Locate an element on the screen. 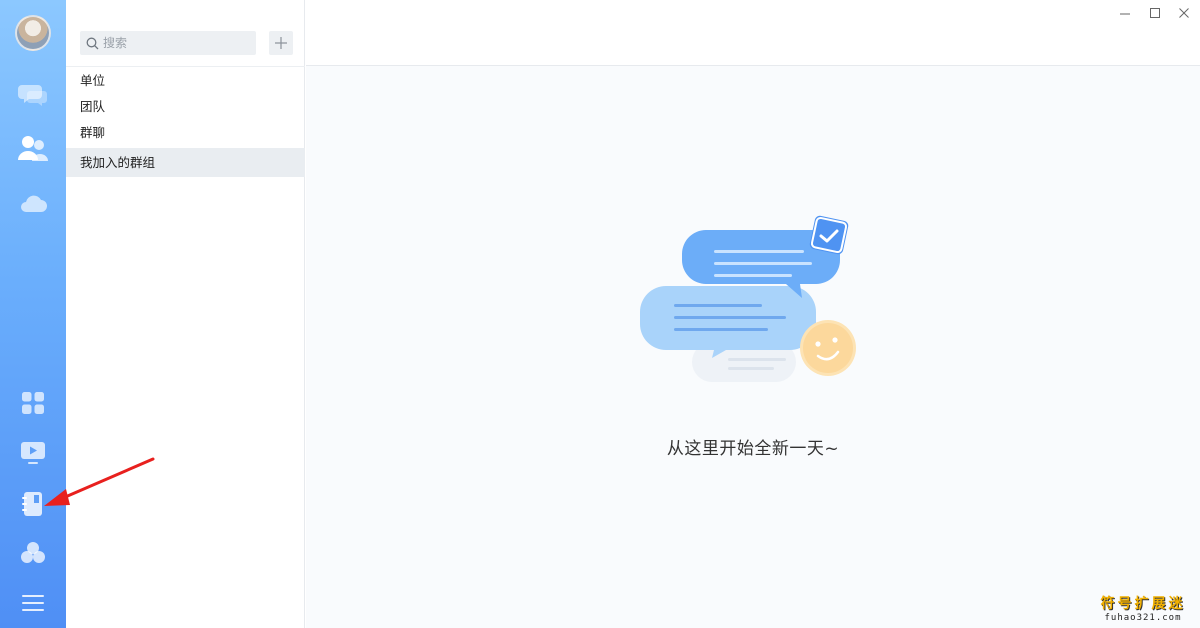 The width and height of the screenshot is (1200, 628). maximize-button is located at coordinates (1155, 13).